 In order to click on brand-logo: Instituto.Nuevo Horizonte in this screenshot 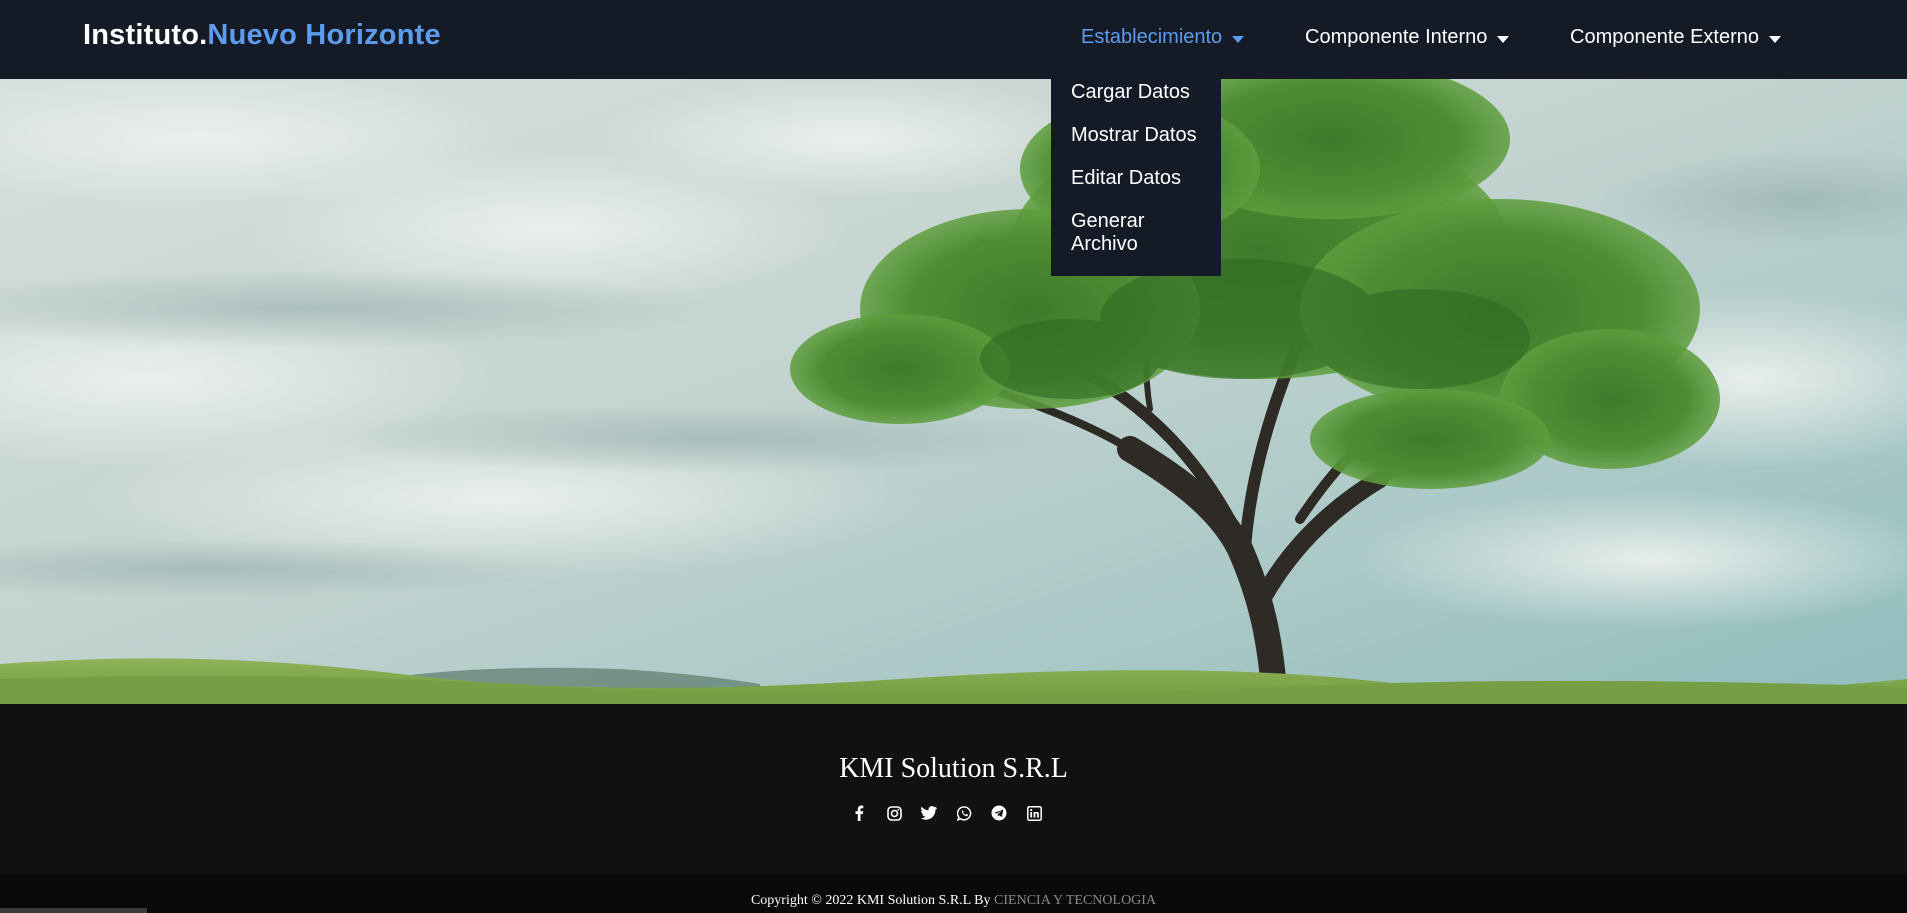, I will do `click(262, 35)`.